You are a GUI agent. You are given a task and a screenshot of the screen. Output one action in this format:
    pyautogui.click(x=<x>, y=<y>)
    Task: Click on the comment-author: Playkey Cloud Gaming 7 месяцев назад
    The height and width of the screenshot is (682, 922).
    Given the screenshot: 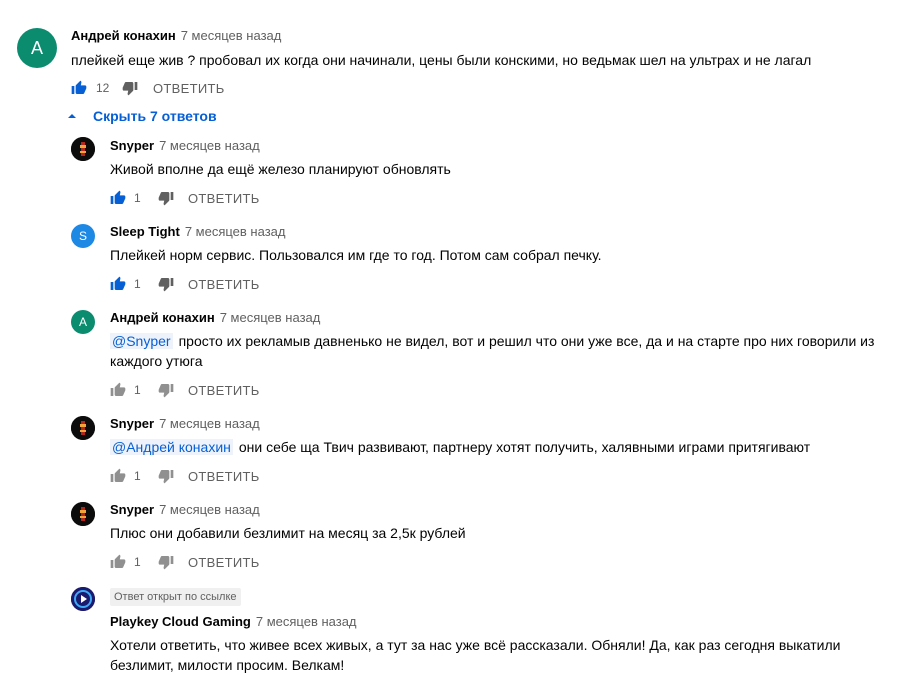 What is the action you would take?
    pyautogui.click(x=233, y=621)
    